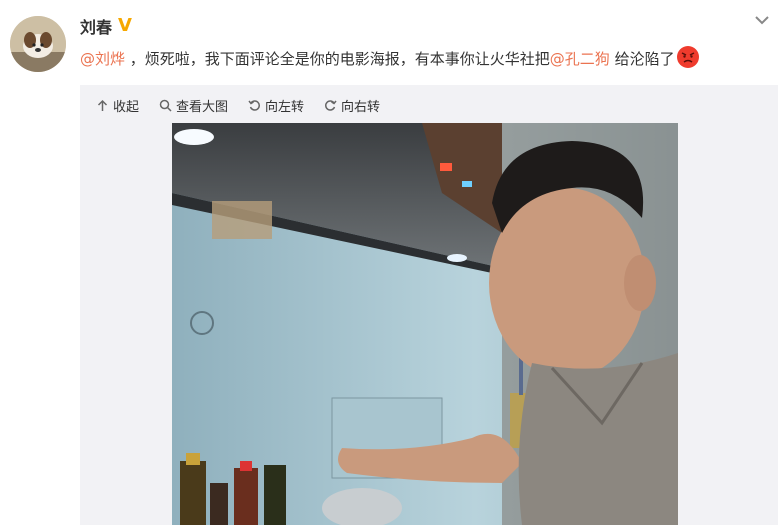 The height and width of the screenshot is (525, 778). Describe the element at coordinates (165, 105) in the screenshot. I see `search-icon` at that location.